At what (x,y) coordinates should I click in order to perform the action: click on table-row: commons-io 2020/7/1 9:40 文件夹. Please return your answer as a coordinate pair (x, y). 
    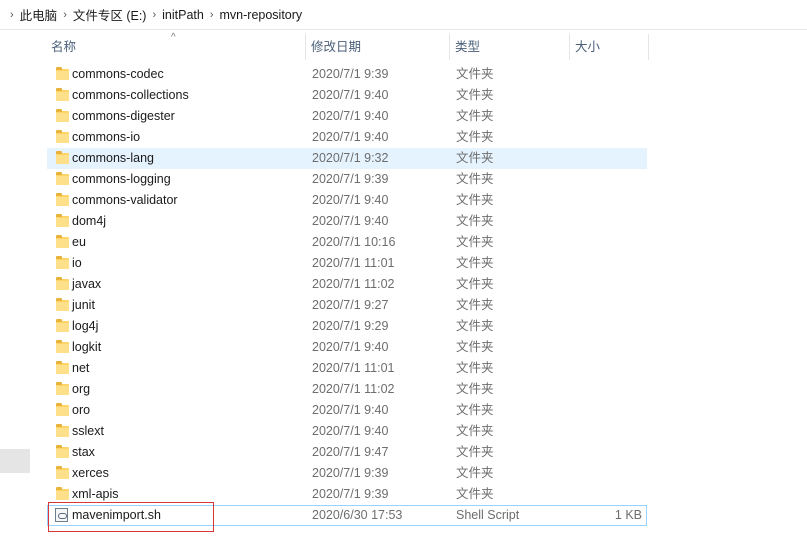
    Looking at the image, I should click on (347, 137).